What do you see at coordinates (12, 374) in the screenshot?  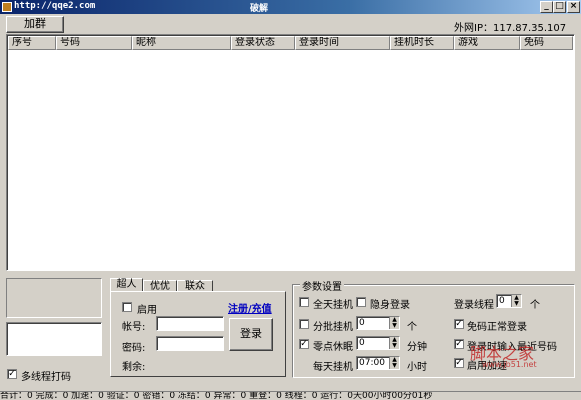 I see `multithread-checkbox: ✓` at bounding box center [12, 374].